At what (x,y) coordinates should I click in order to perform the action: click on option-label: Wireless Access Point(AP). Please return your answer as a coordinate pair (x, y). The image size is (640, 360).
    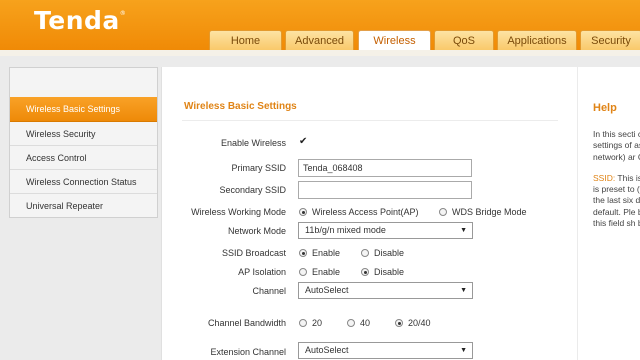
    Looking at the image, I should click on (365, 212).